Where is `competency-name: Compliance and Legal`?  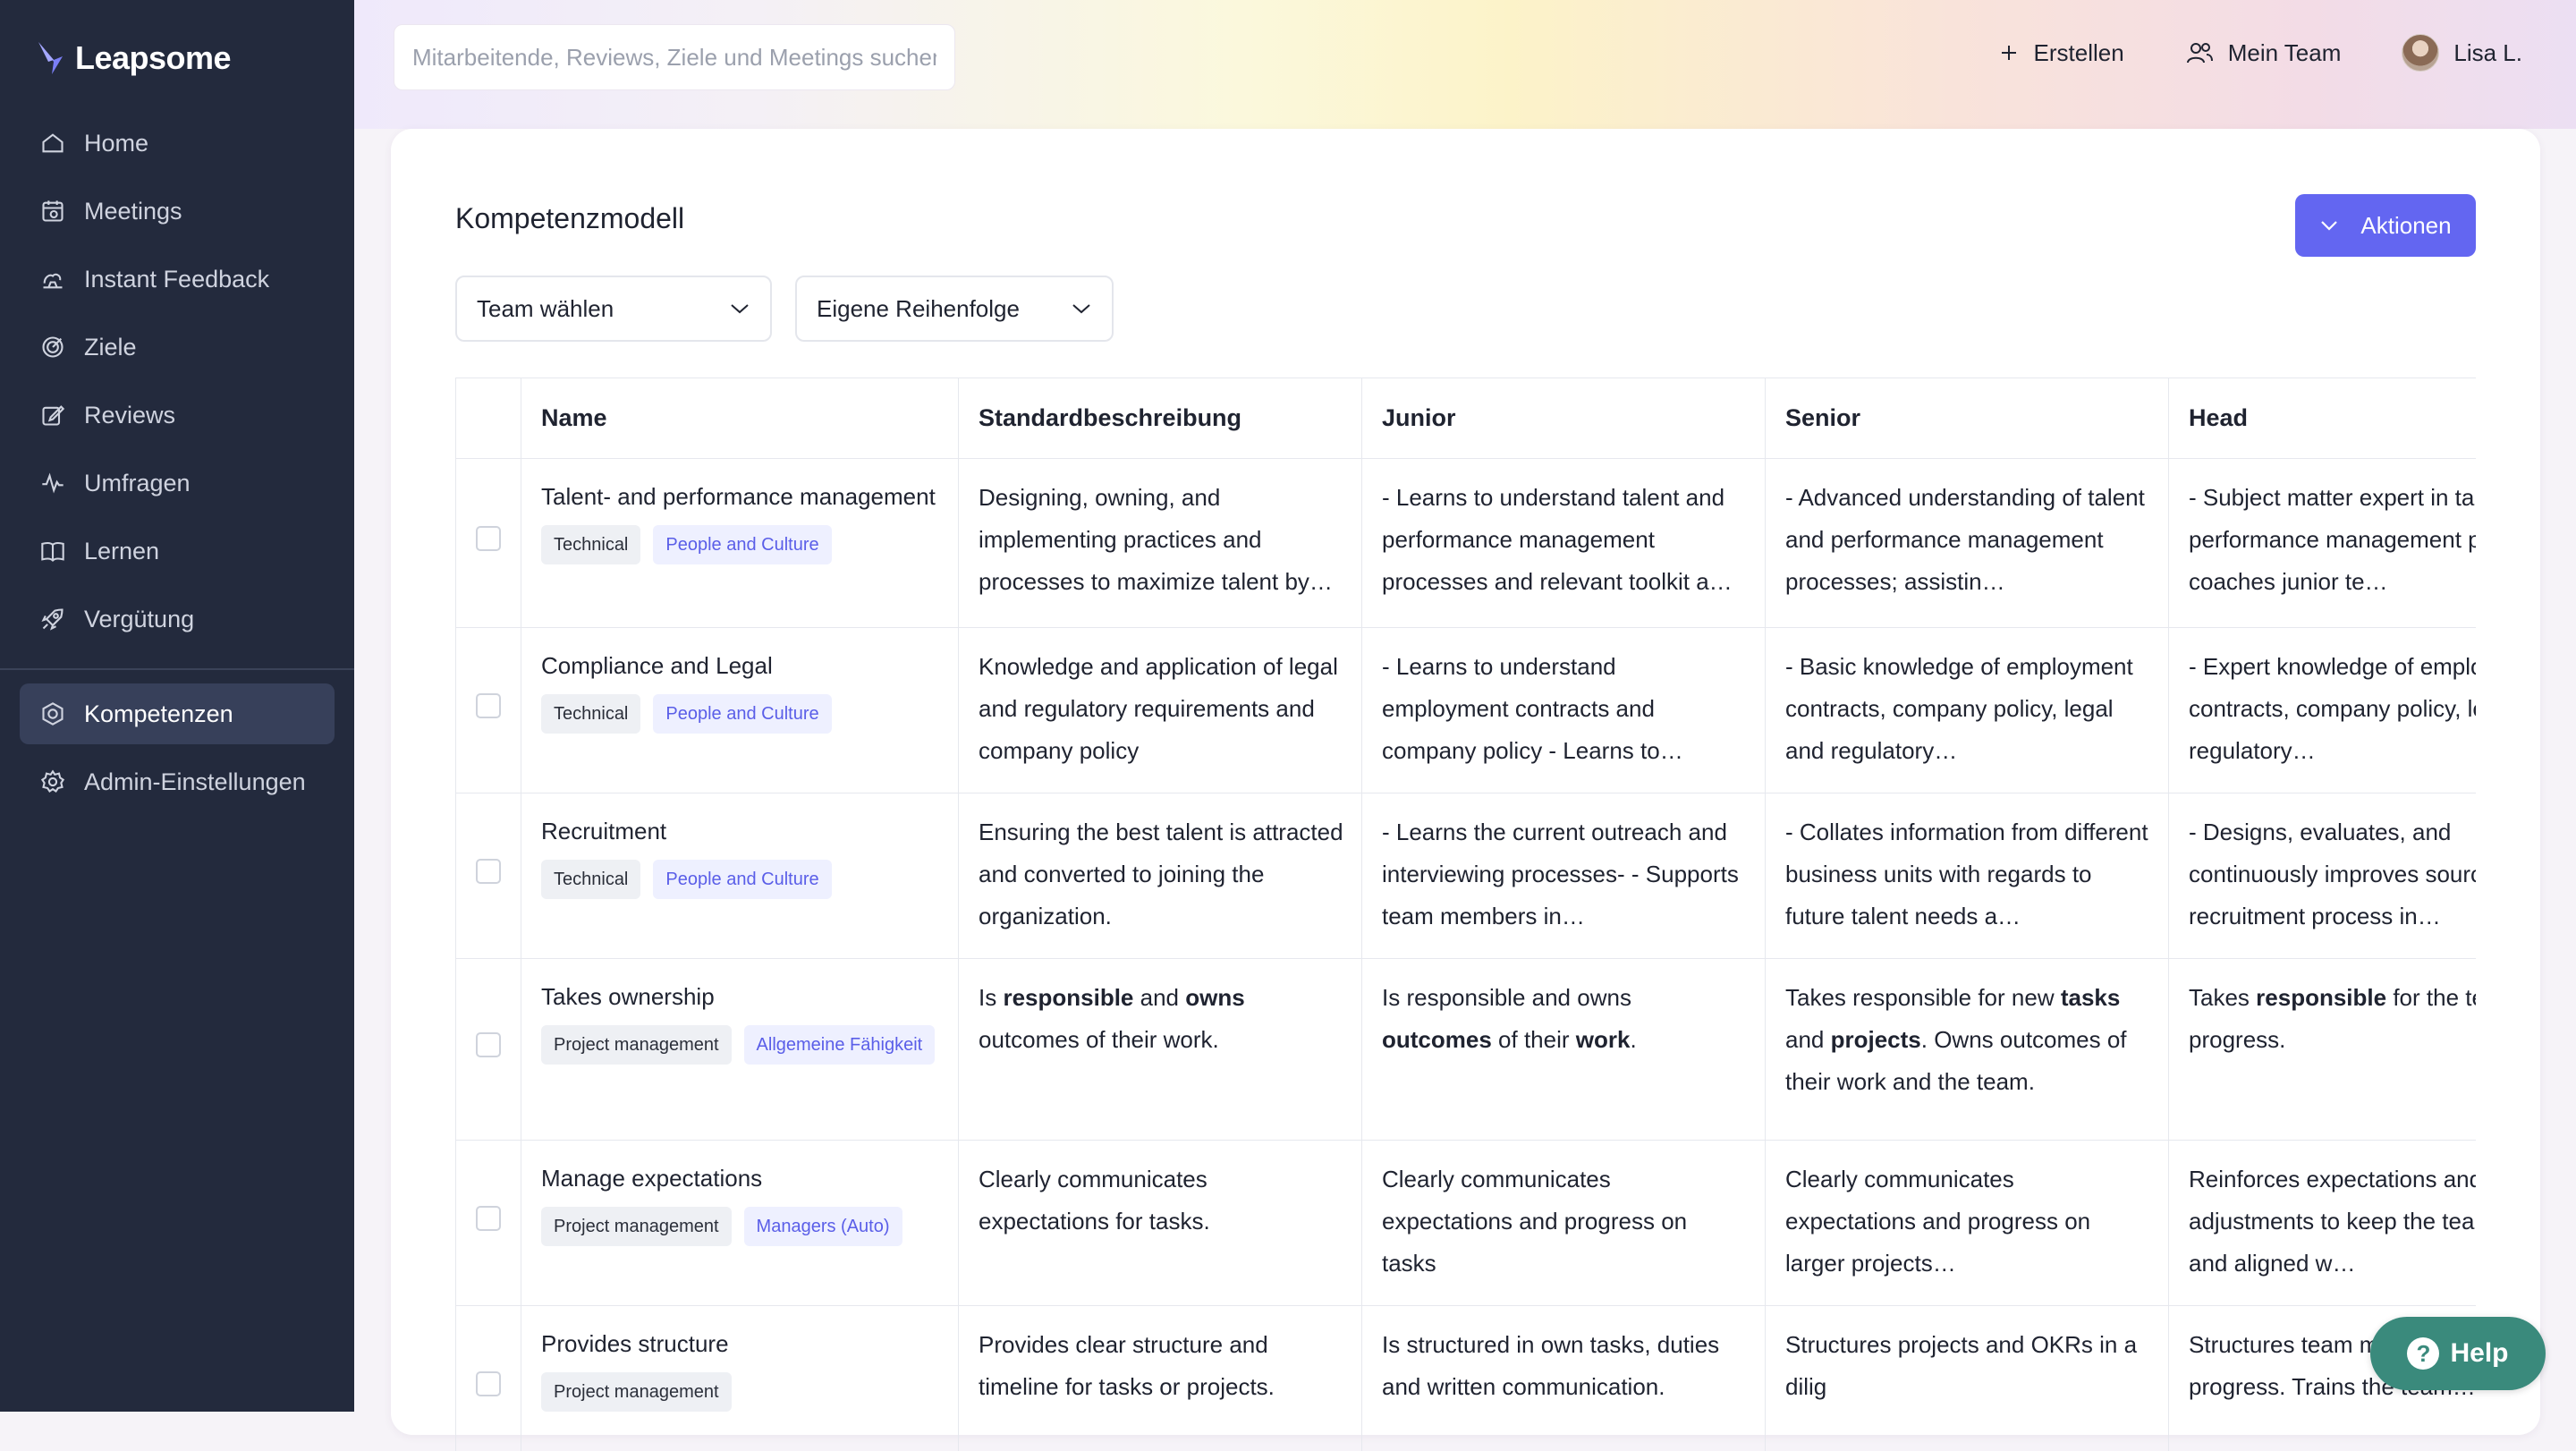
competency-name: Compliance and Legal is located at coordinates (740, 664).